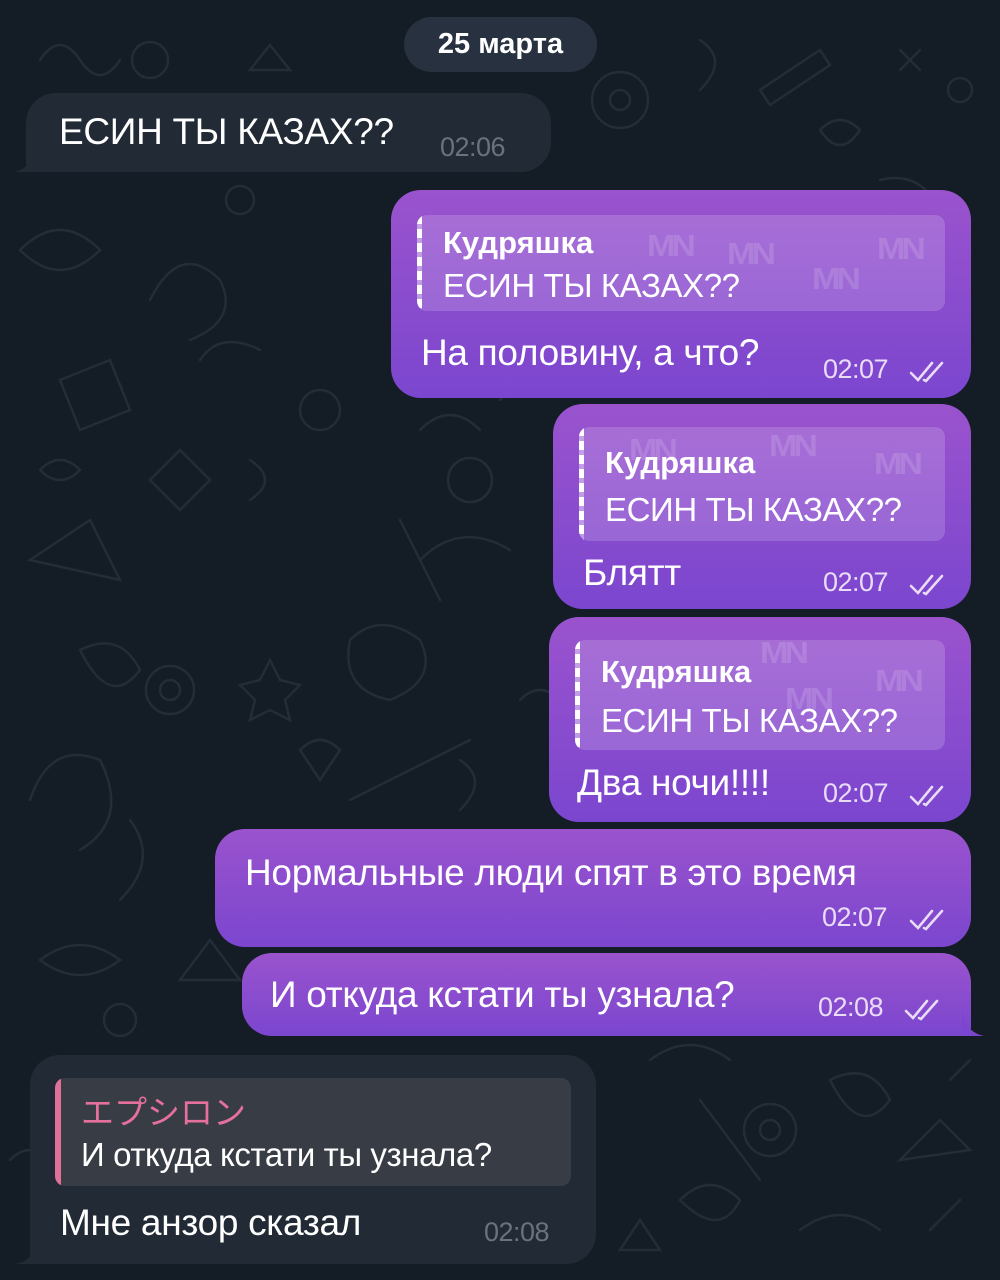 The width and height of the screenshot is (1000, 1280). What do you see at coordinates (163, 1112) in the screenshot?
I see `reply-author: エプシロン` at bounding box center [163, 1112].